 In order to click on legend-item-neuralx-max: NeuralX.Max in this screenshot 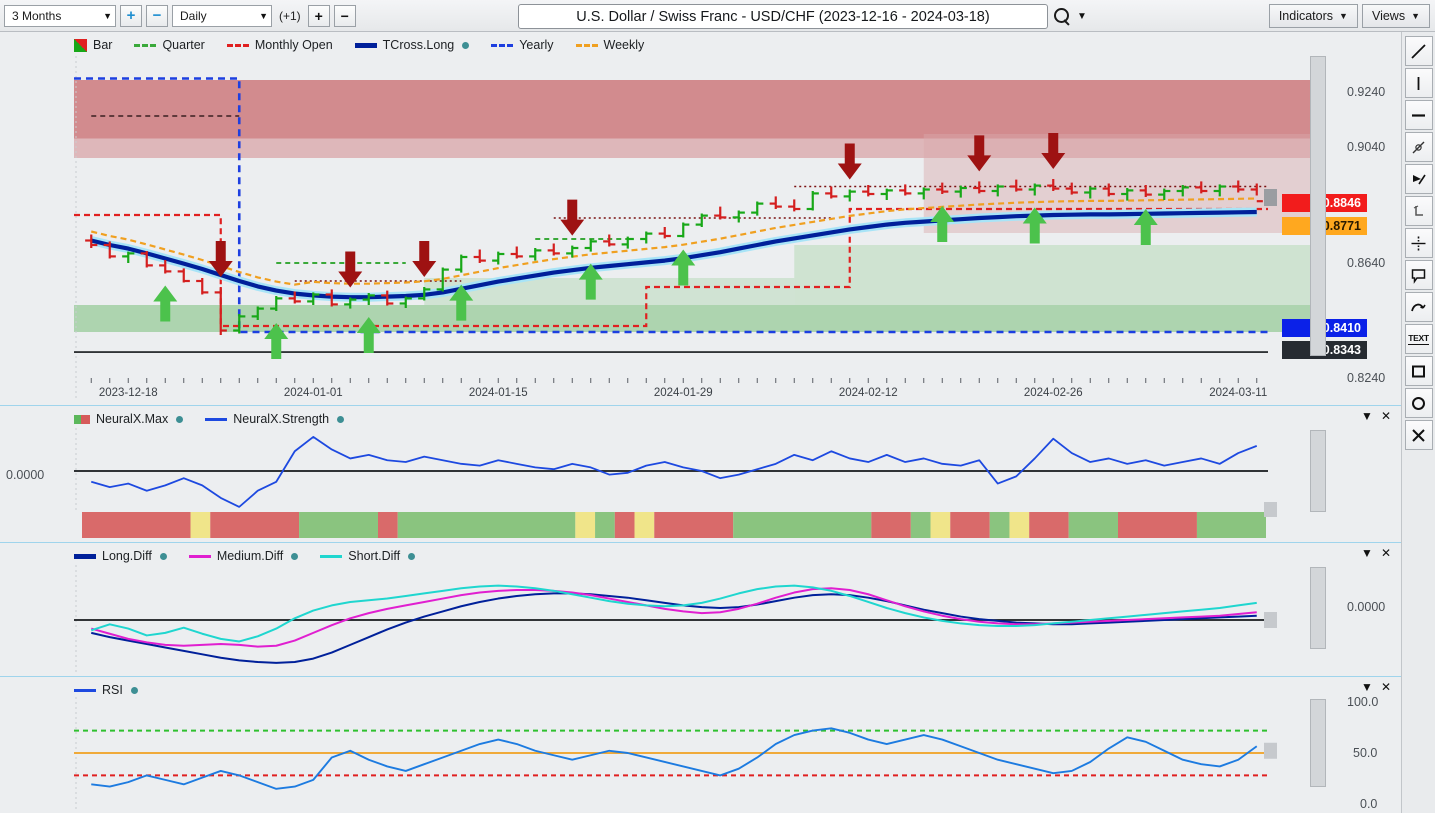, I will do `click(129, 419)`.